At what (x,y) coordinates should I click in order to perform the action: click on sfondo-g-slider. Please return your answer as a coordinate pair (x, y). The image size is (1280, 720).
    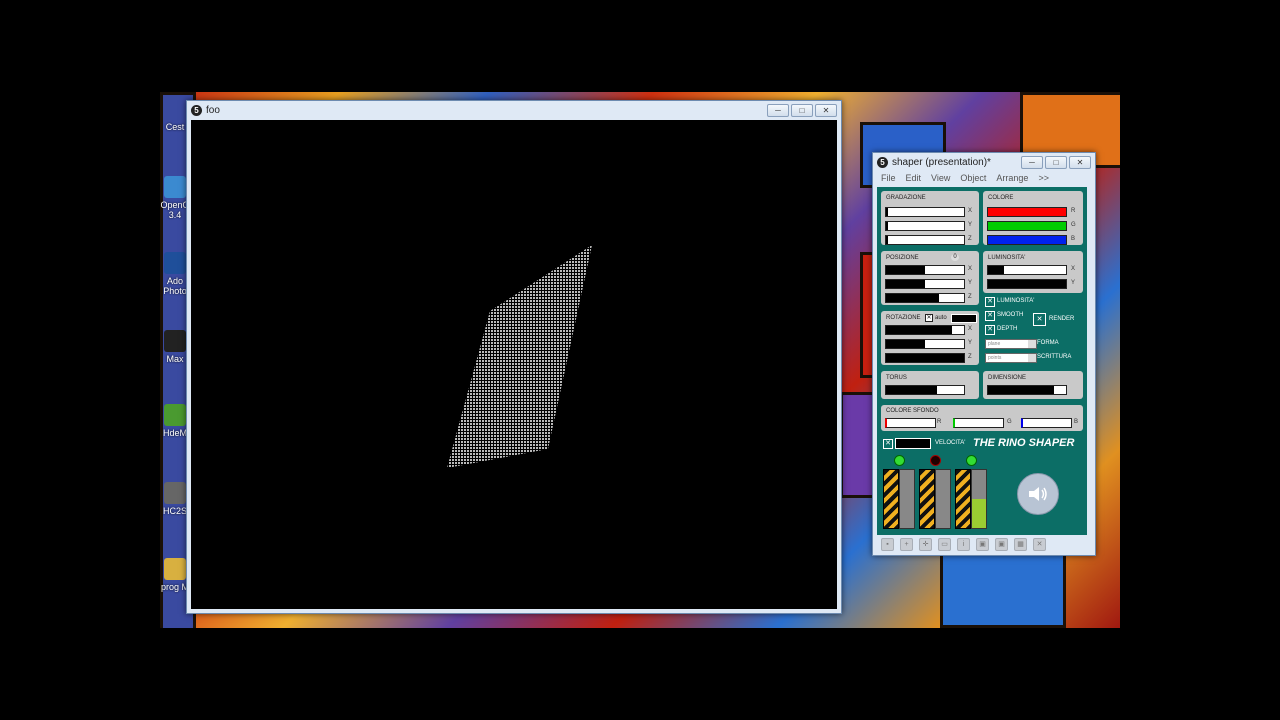
    Looking at the image, I should click on (978, 423).